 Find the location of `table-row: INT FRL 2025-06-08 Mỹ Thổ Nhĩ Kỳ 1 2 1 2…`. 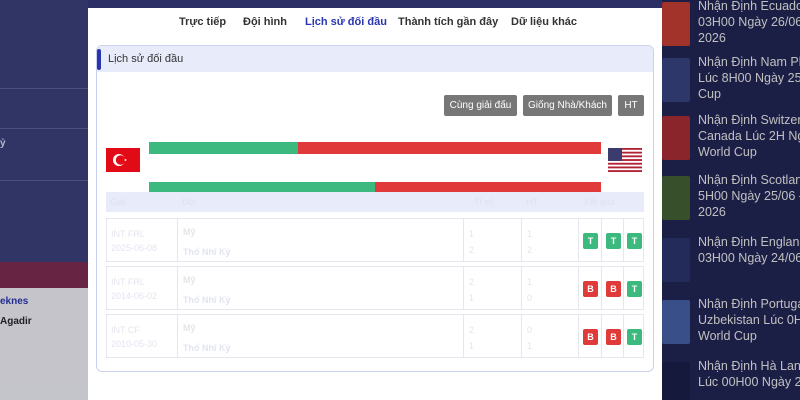

table-row: INT FRL 2025-06-08 Mỹ Thổ Nhĩ Kỳ 1 2 1 2… is located at coordinates (375, 240).